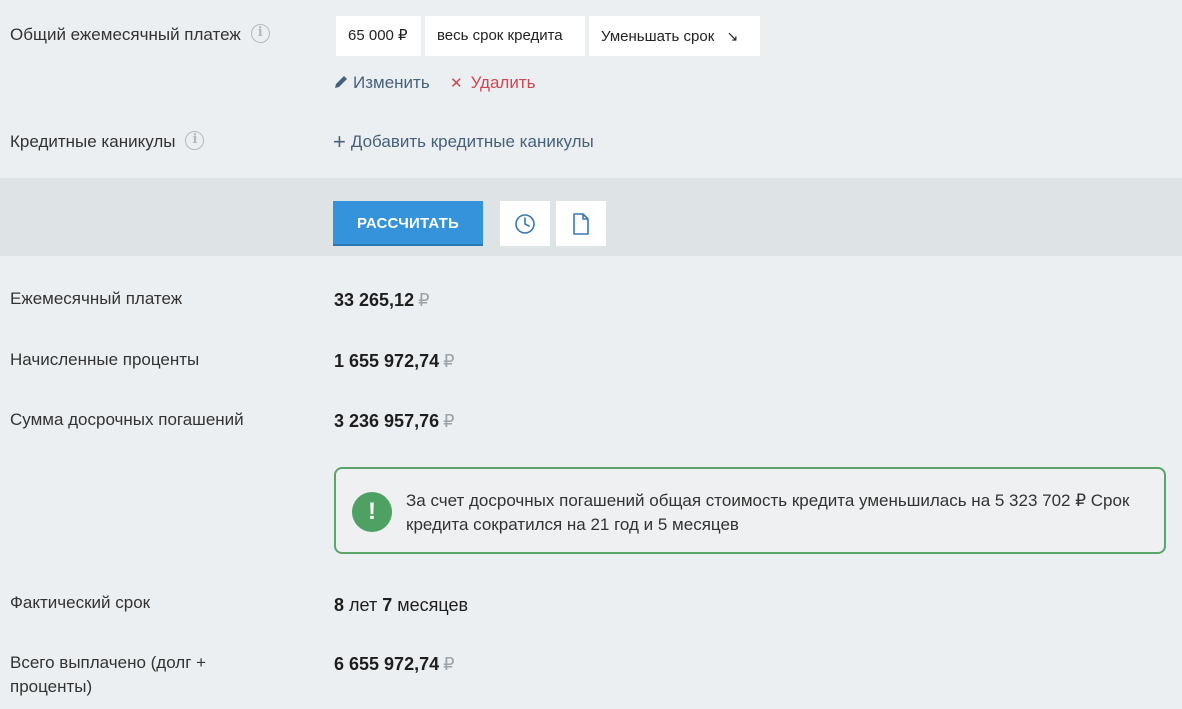  I want to click on credit-holidays-text: Кредитные каникулы, so click(93, 141).